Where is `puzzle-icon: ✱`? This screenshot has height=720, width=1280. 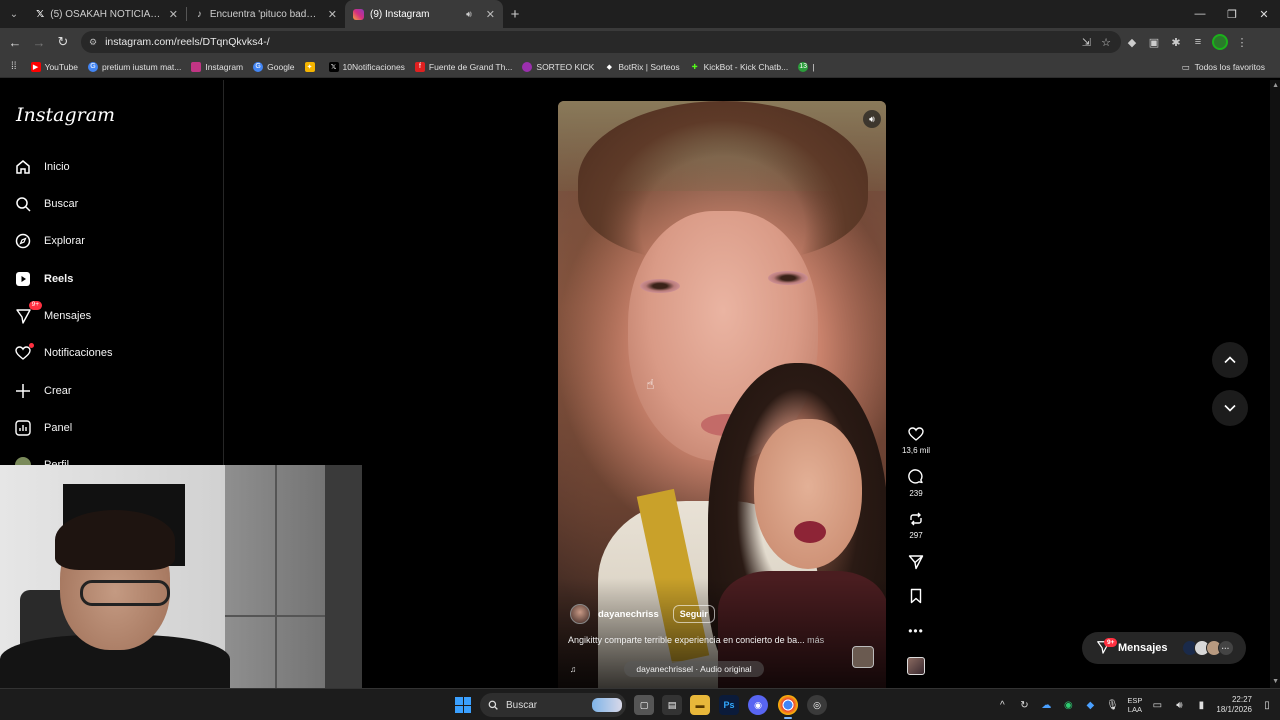
puzzle-icon: ✱ is located at coordinates (1176, 42).